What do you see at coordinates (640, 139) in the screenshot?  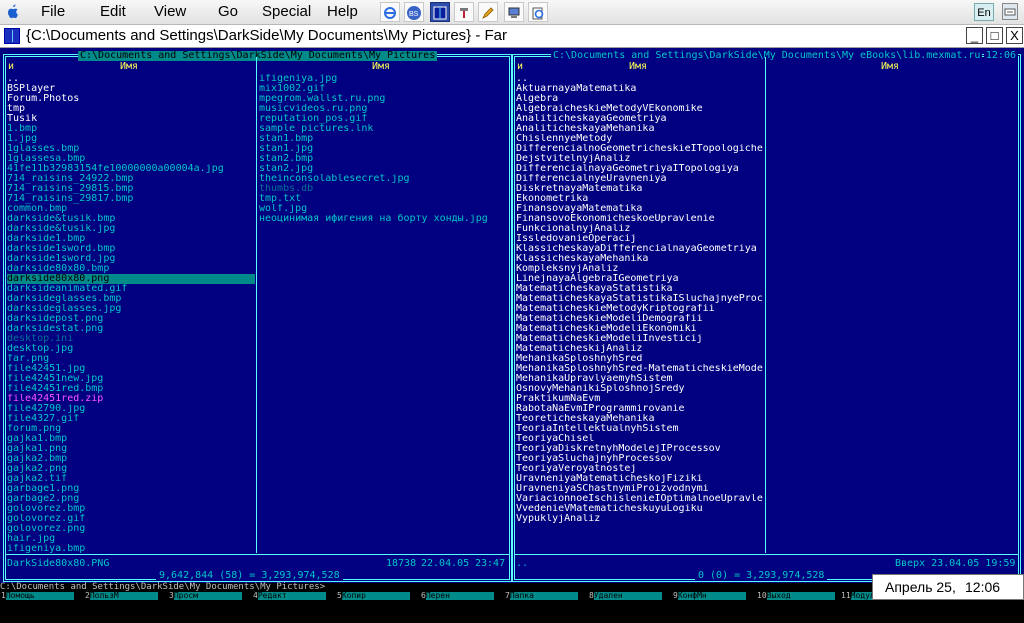 I see `folder-item: ChislennyeMetody` at bounding box center [640, 139].